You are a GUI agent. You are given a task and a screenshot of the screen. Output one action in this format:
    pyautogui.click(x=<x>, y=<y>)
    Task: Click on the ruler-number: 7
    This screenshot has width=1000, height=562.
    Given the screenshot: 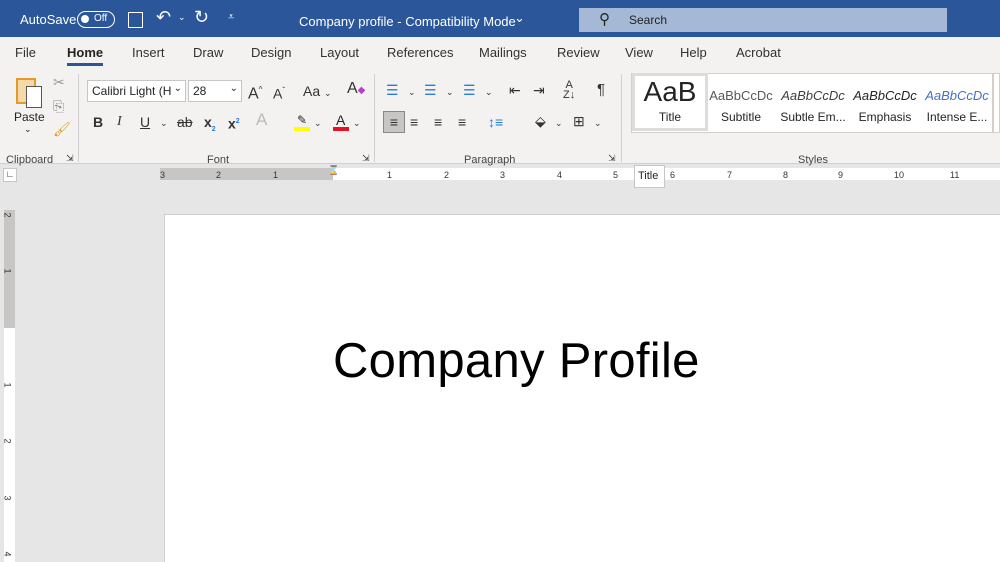 What is the action you would take?
    pyautogui.click(x=730, y=175)
    